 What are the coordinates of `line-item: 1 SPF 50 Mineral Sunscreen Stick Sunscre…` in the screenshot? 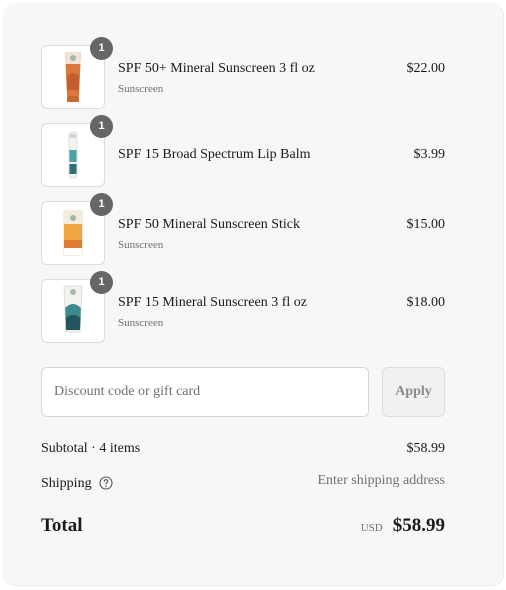 It's located at (243, 229).